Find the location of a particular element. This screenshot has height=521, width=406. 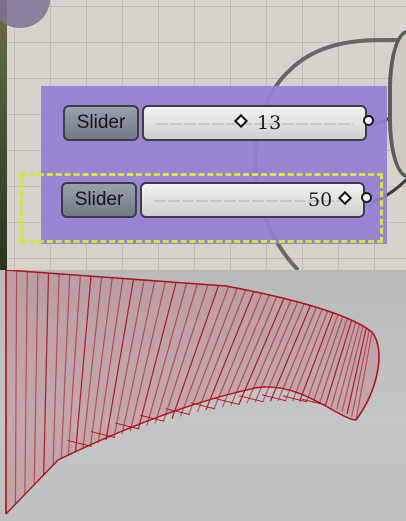

slider-bar: 13 is located at coordinates (254, 123).